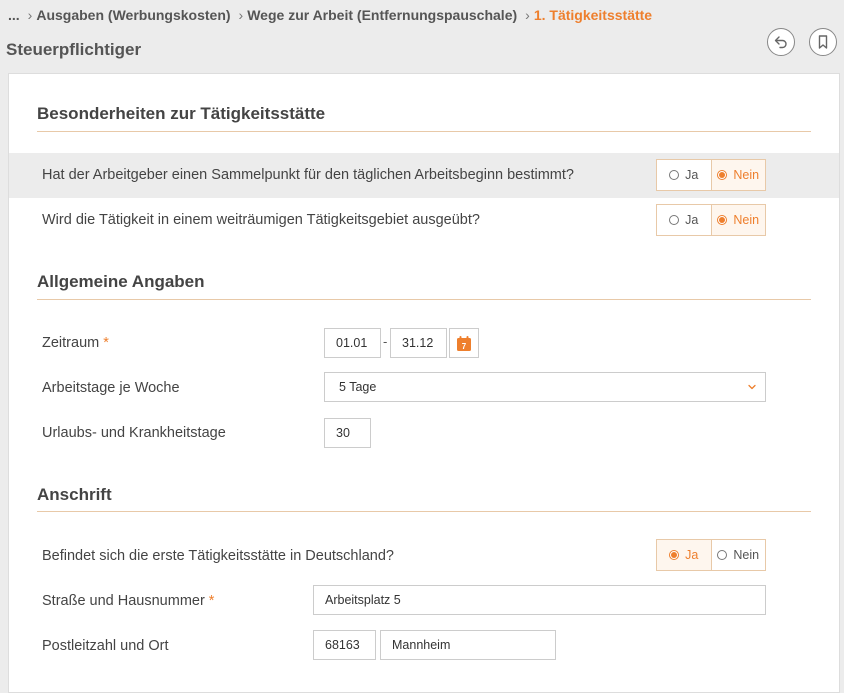  Describe the element at coordinates (752, 387) in the screenshot. I see `chevron-down-icon` at that location.